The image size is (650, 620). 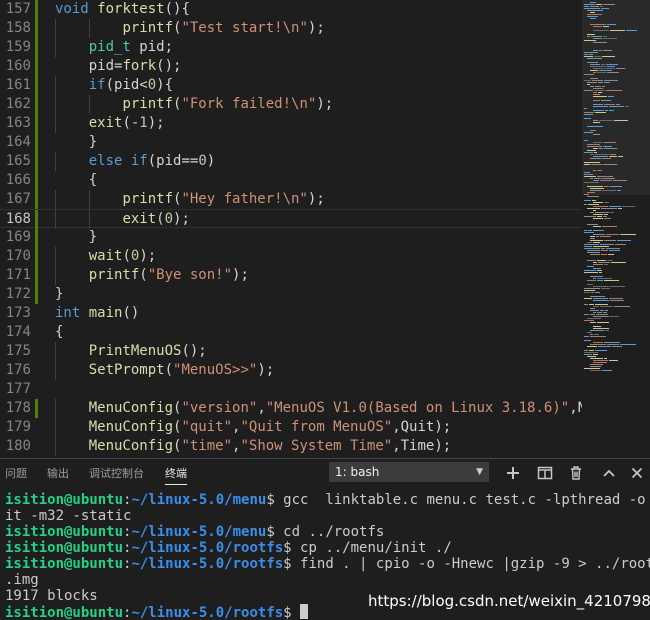 What do you see at coordinates (316, 28) in the screenshot?
I see `token-plain: );` at bounding box center [316, 28].